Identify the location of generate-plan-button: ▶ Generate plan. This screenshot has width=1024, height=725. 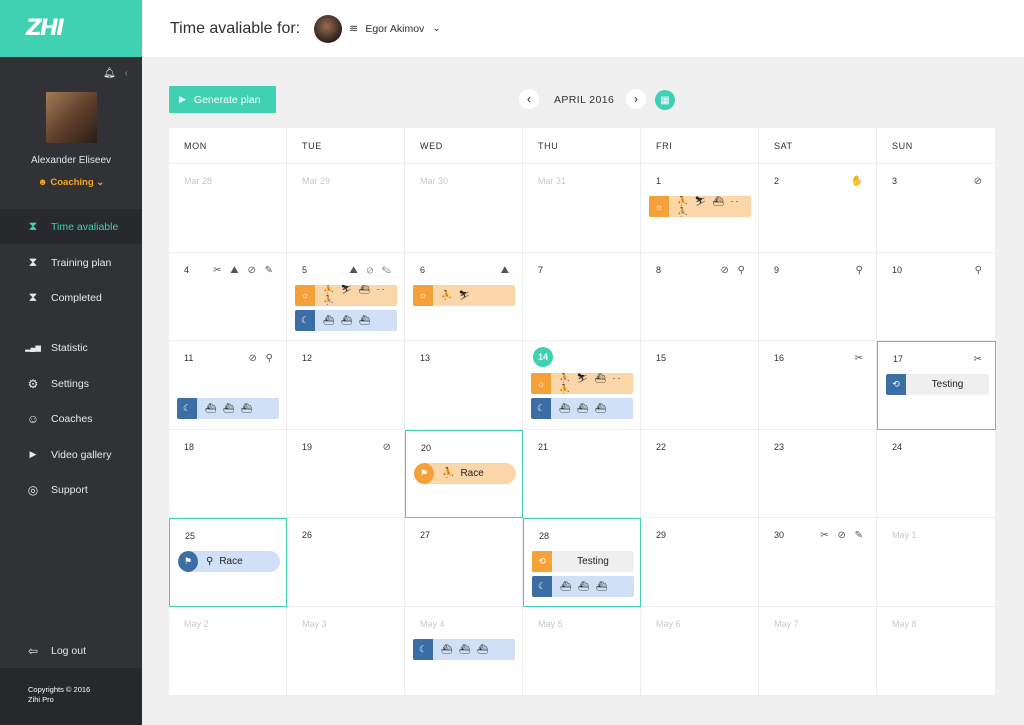
(222, 99).